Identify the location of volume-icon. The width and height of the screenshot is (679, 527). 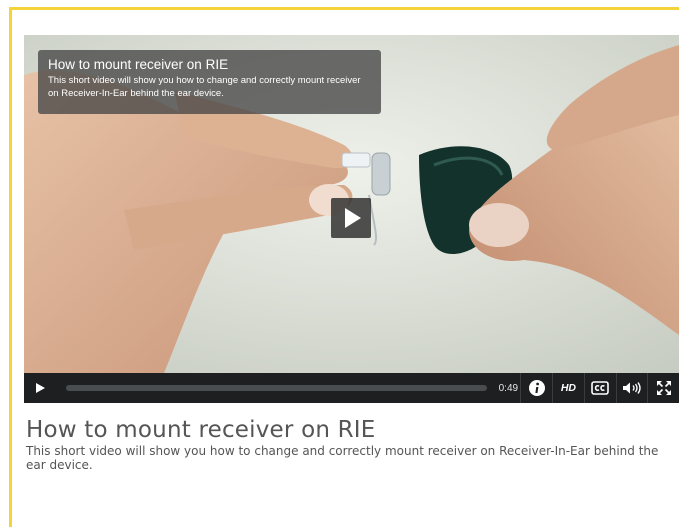
(631, 388).